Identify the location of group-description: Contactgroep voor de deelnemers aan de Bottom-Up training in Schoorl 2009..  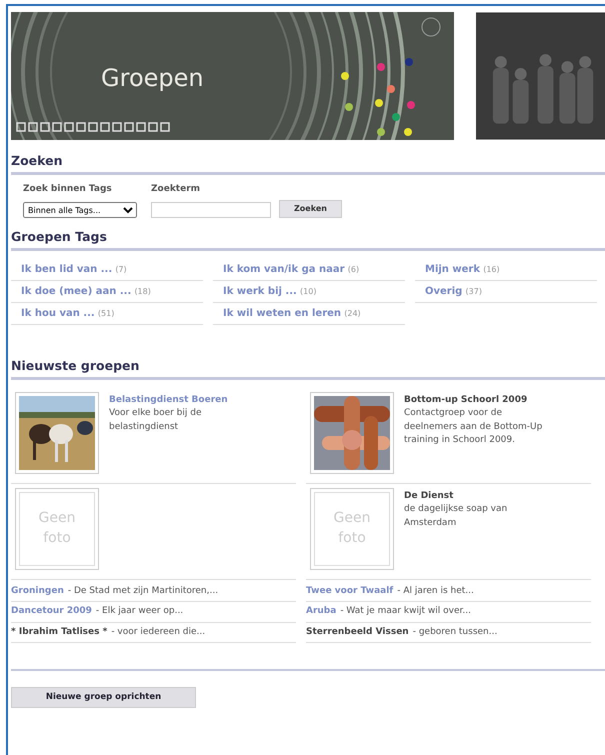
(474, 427).